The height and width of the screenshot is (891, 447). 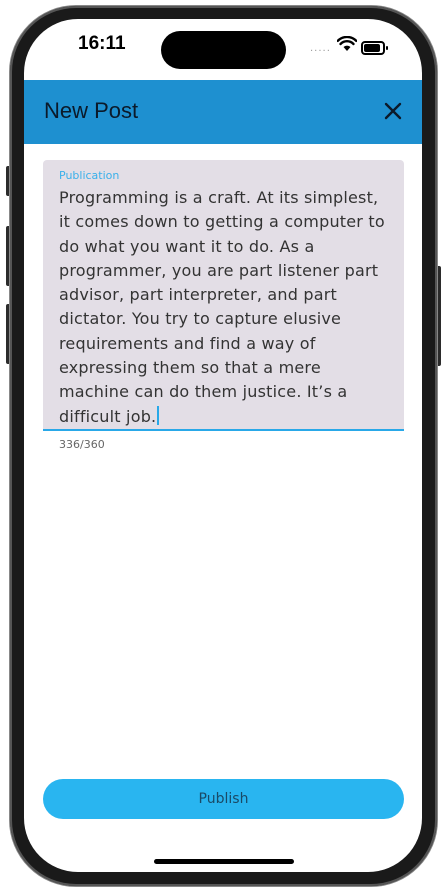 I want to click on wifi-icon, so click(x=347, y=43).